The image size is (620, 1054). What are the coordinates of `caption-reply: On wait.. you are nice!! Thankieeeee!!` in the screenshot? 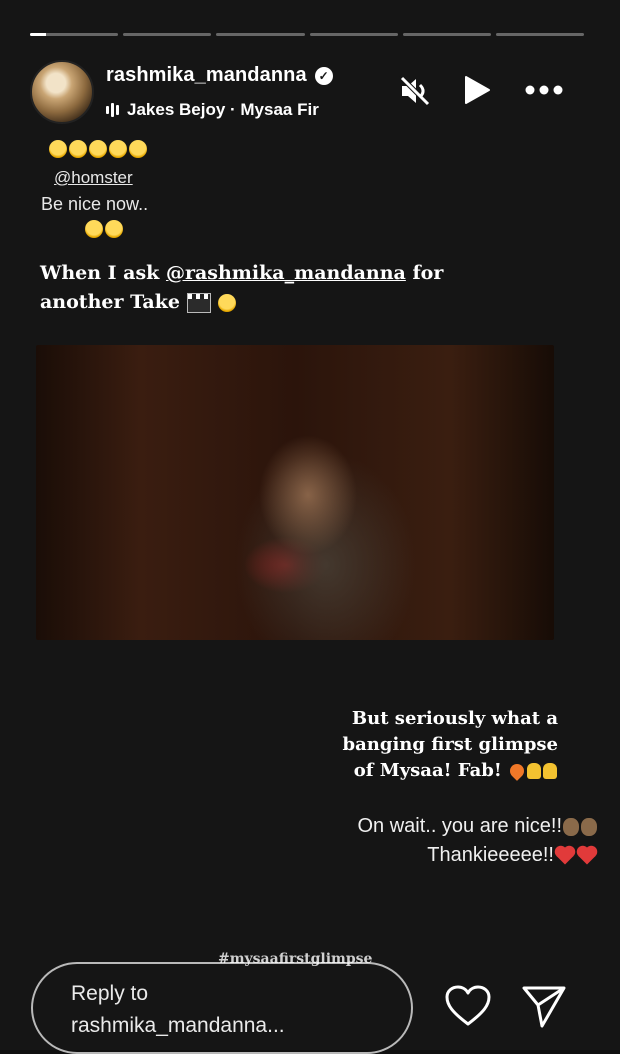 It's located at (429, 841).